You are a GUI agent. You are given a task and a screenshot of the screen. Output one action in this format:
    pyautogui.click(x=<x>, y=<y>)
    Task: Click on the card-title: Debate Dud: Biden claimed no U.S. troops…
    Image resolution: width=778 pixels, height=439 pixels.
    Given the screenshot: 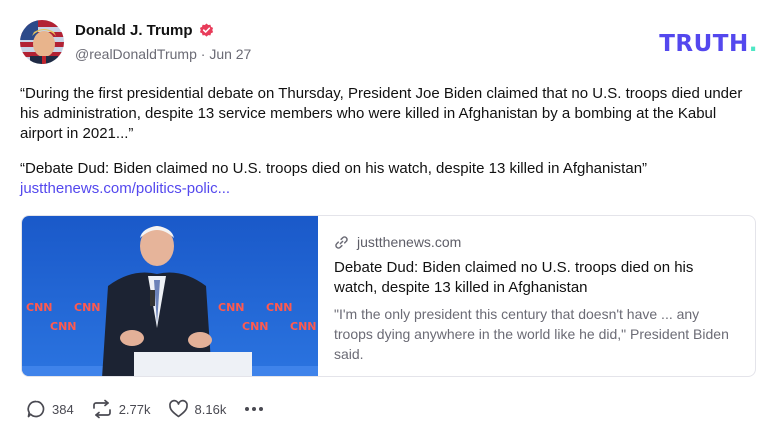 What is the action you would take?
    pyautogui.click(x=514, y=277)
    